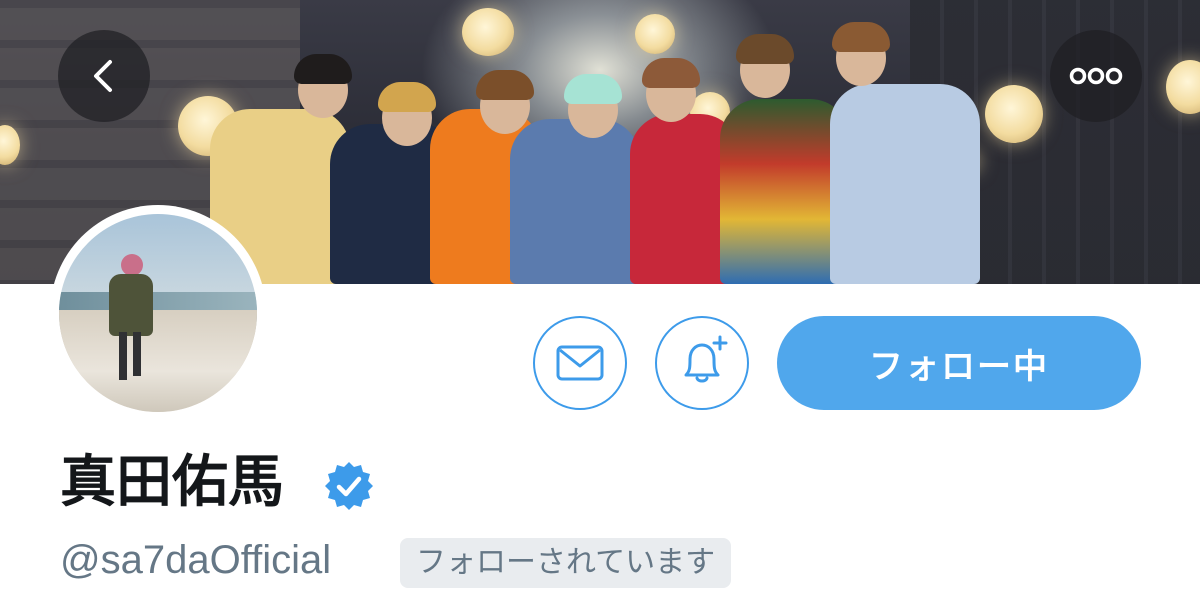  I want to click on following-button: フォロー中, so click(959, 363).